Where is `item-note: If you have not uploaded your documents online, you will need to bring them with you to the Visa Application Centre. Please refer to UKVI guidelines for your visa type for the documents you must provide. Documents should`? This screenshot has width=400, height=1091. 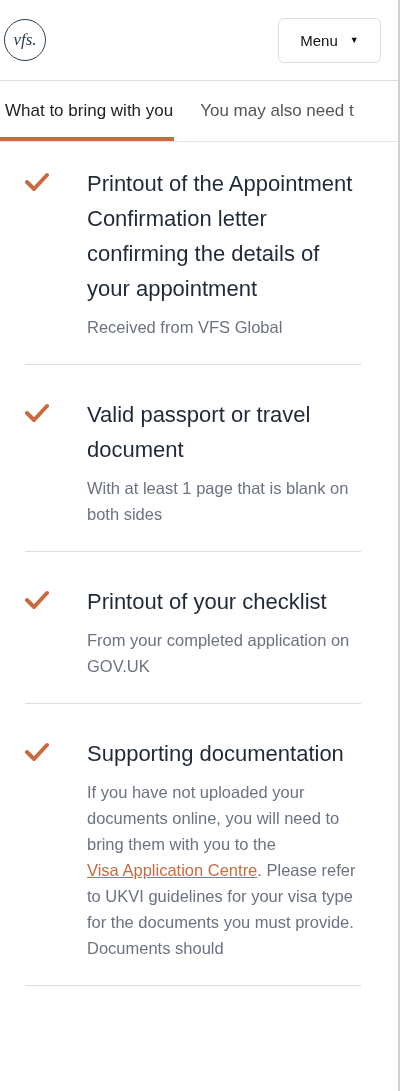
item-note: If you have not uploaded your documents online, you will need to bring them with you to the Visa Application Centre. Please refer to UKVI guidelines for your visa type for the documents you must provide. Documents should is located at coordinates (222, 870).